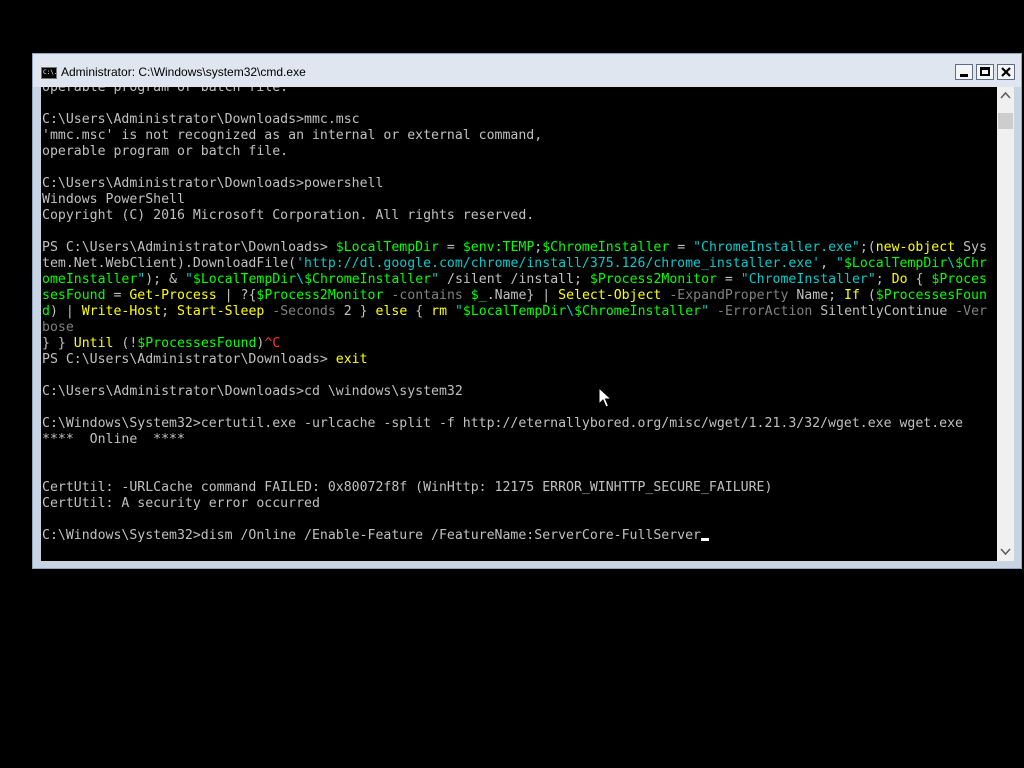 This screenshot has width=1024, height=768. What do you see at coordinates (971, 263) in the screenshot?
I see `console-text: $Chr` at bounding box center [971, 263].